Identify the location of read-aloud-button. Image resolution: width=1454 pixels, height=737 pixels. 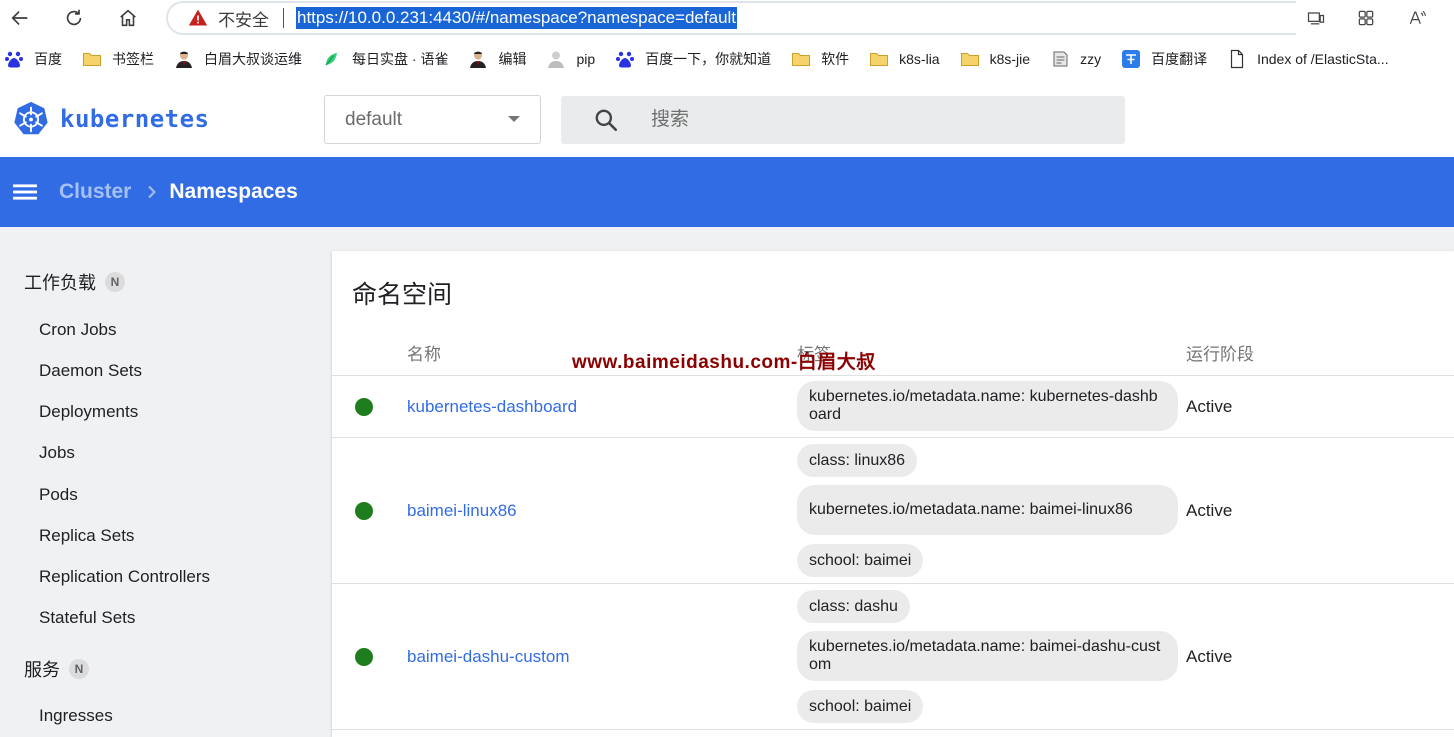
(1417, 18).